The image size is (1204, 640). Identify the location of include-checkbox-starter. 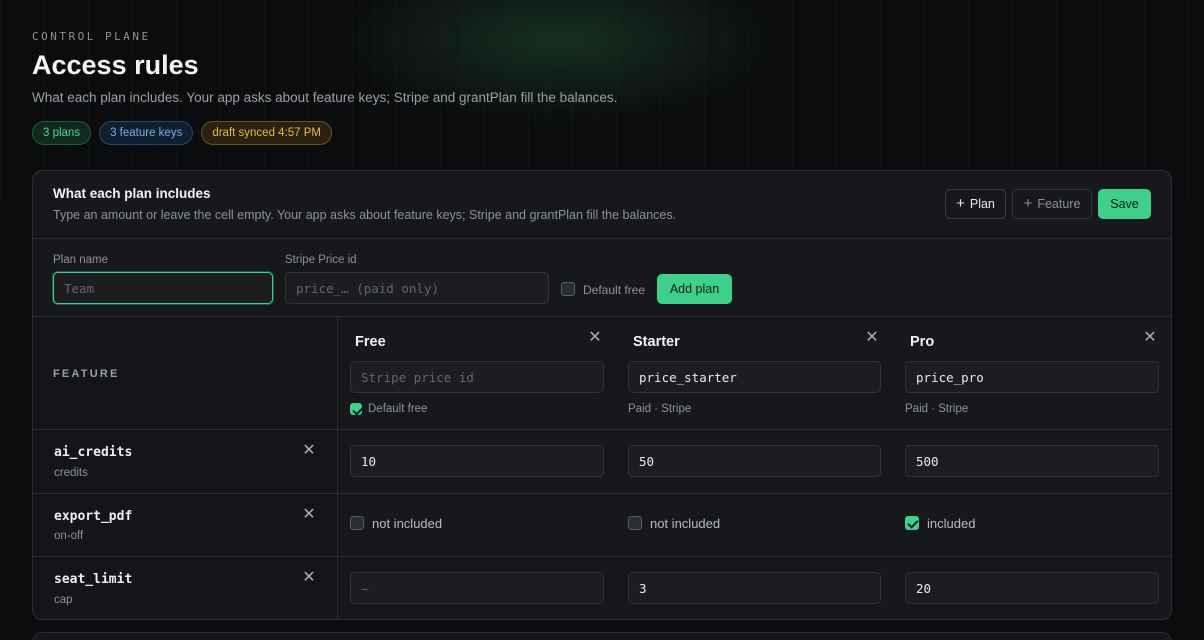
(635, 523).